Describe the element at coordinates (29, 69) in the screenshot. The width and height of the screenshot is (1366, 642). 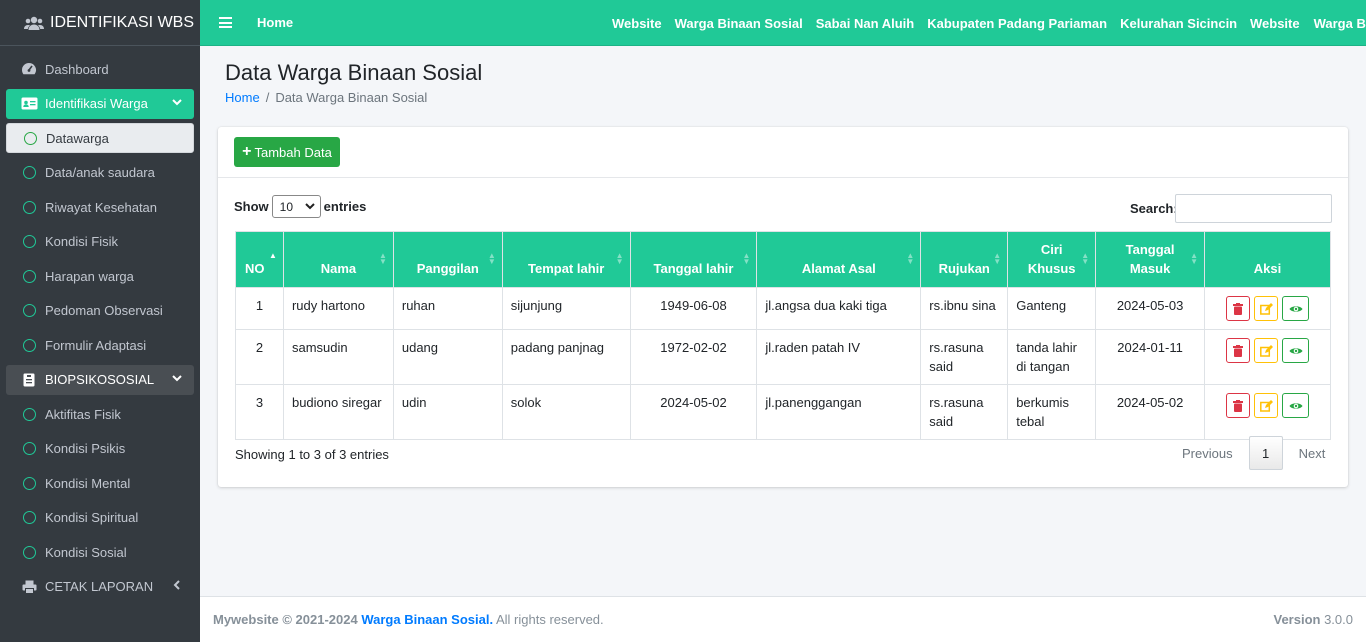
I see `tachometer-icon` at that location.